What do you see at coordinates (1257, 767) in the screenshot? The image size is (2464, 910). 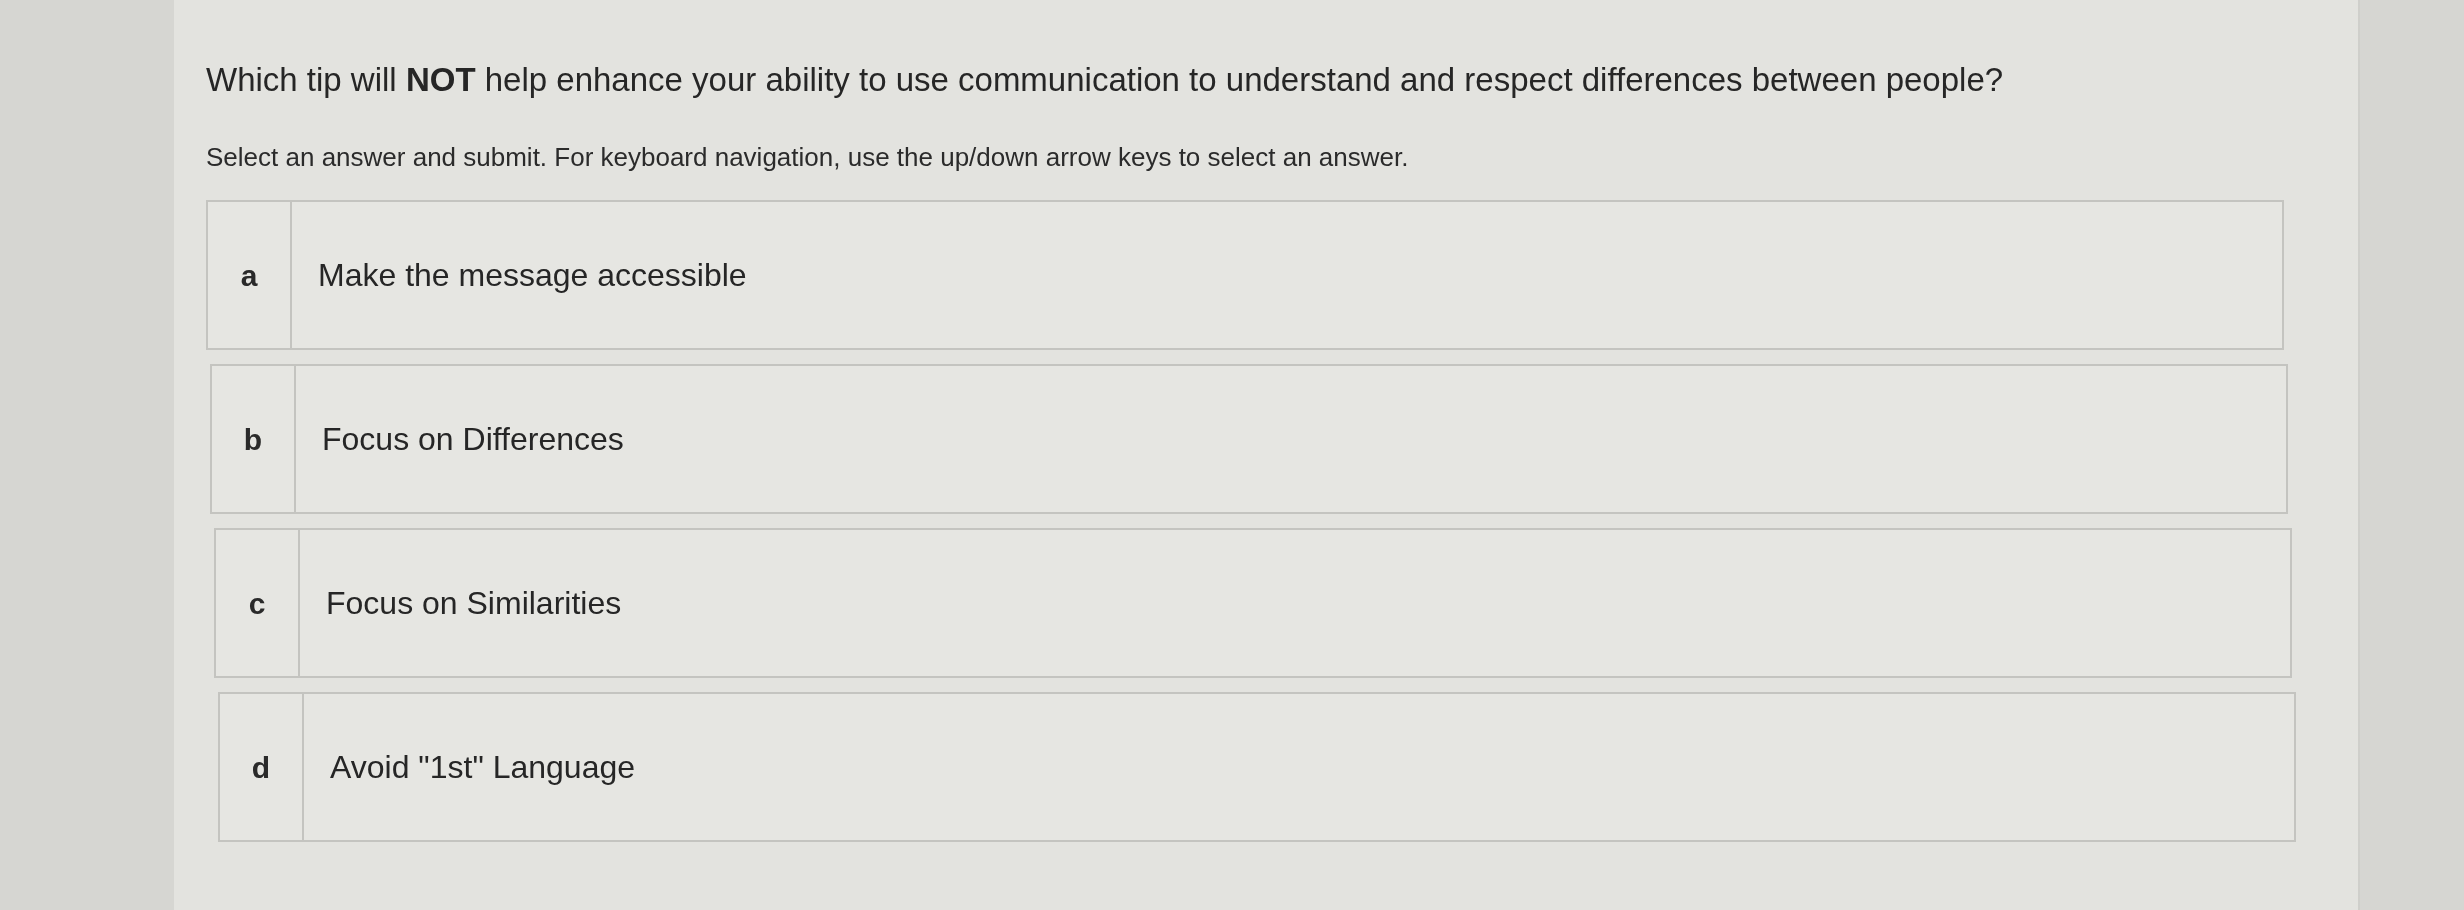 I see `answer-option: d Avoid "1st" Language` at bounding box center [1257, 767].